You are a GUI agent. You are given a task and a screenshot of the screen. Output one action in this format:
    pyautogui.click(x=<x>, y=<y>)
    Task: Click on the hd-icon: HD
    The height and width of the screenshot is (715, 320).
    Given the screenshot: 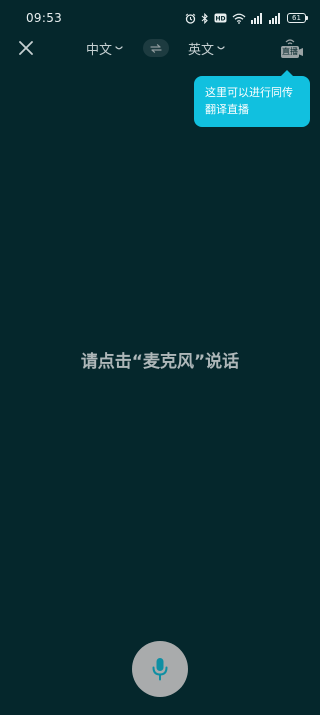 What is the action you would take?
    pyautogui.click(x=220, y=18)
    